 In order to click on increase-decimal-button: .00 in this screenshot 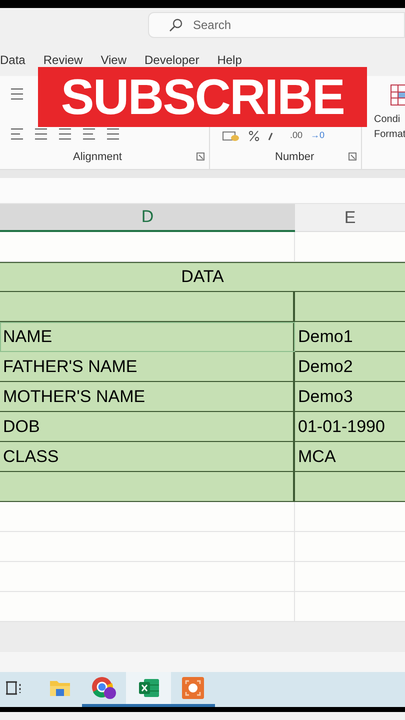, I will do `click(296, 135)`.